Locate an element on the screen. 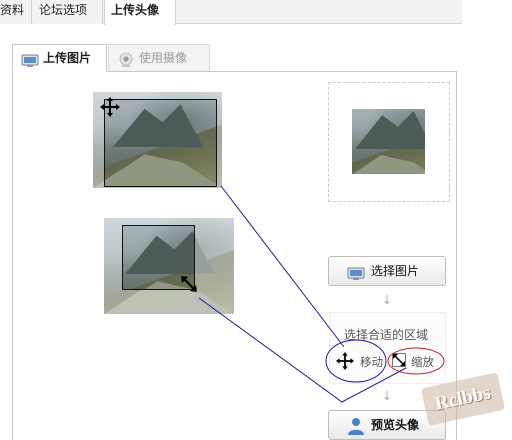 Image resolution: width=512 pixels, height=440 pixels. annotation-line-zoom is located at coordinates (302, 350).